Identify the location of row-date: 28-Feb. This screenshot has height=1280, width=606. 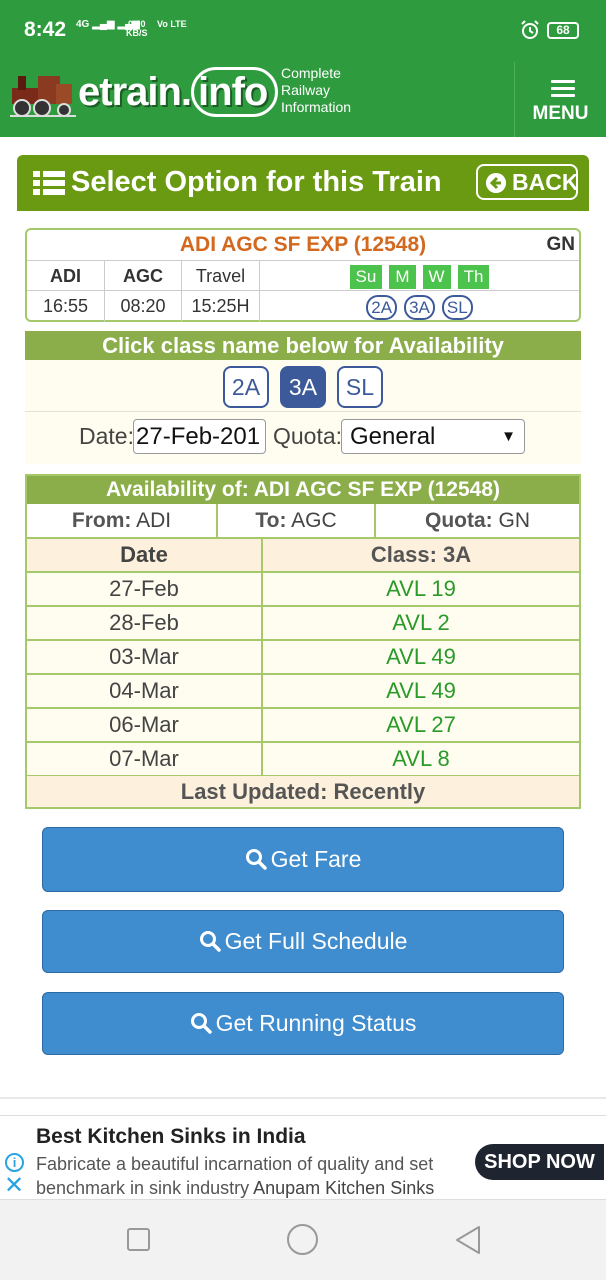
(145, 623).